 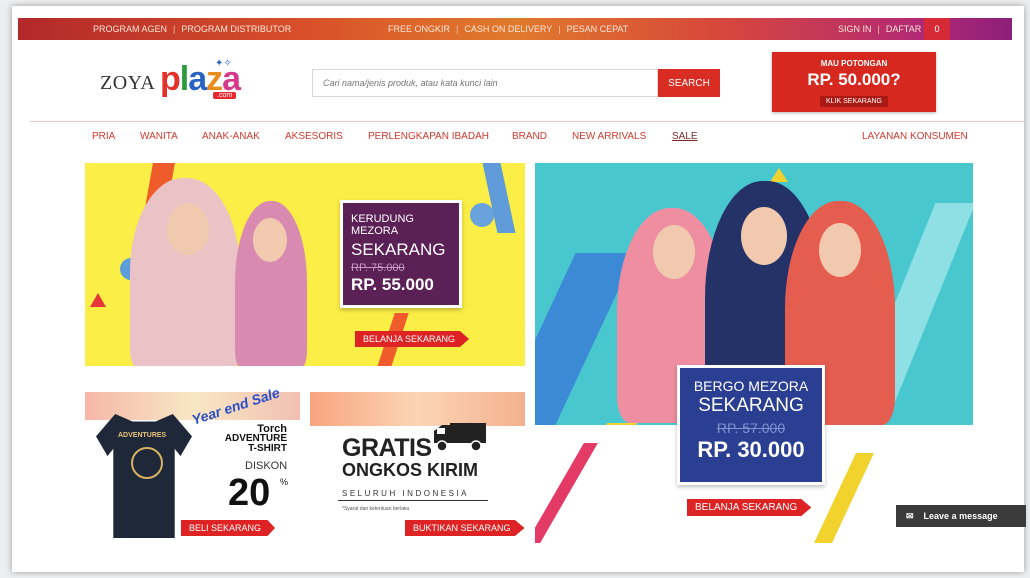 What do you see at coordinates (410, 470) in the screenshot?
I see `ongkos-kirim-text: ONGKOS KIRIM` at bounding box center [410, 470].